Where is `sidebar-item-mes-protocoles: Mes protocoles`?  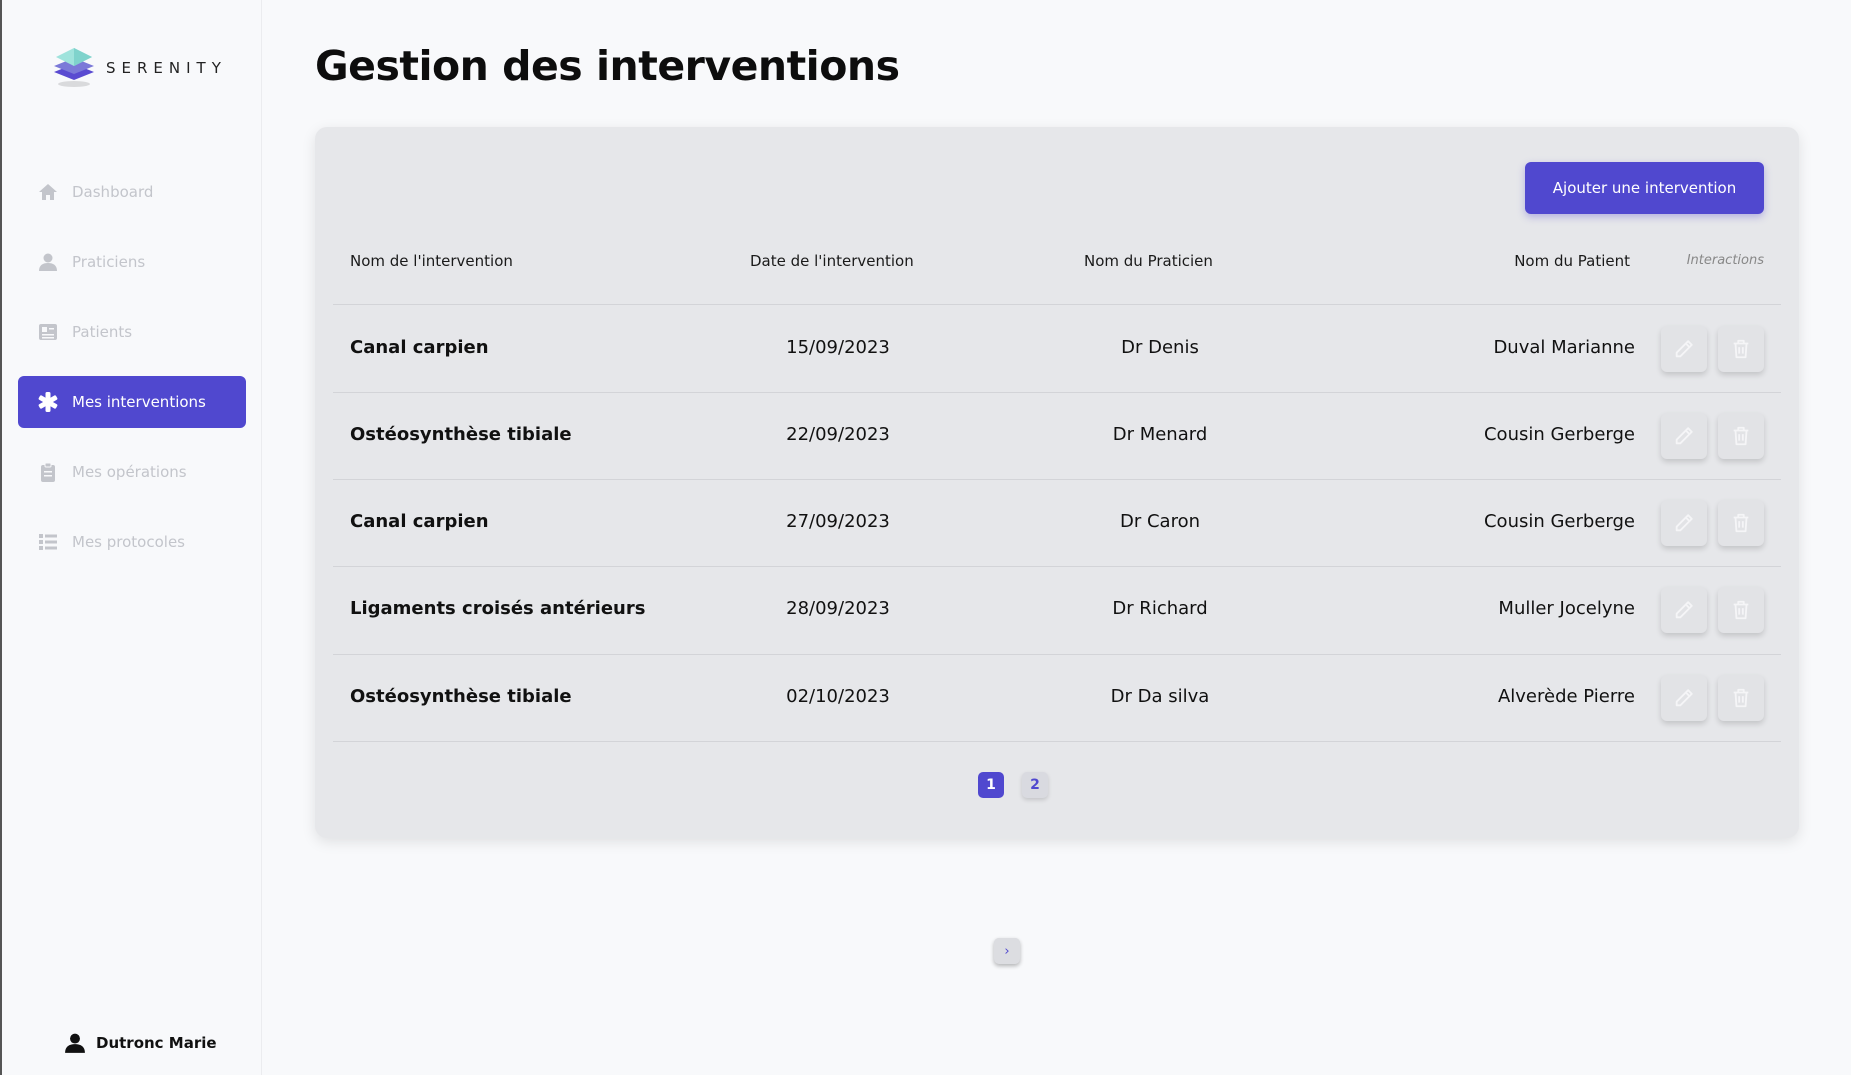
sidebar-item-mes-protocoles: Mes protocoles is located at coordinates (132, 542).